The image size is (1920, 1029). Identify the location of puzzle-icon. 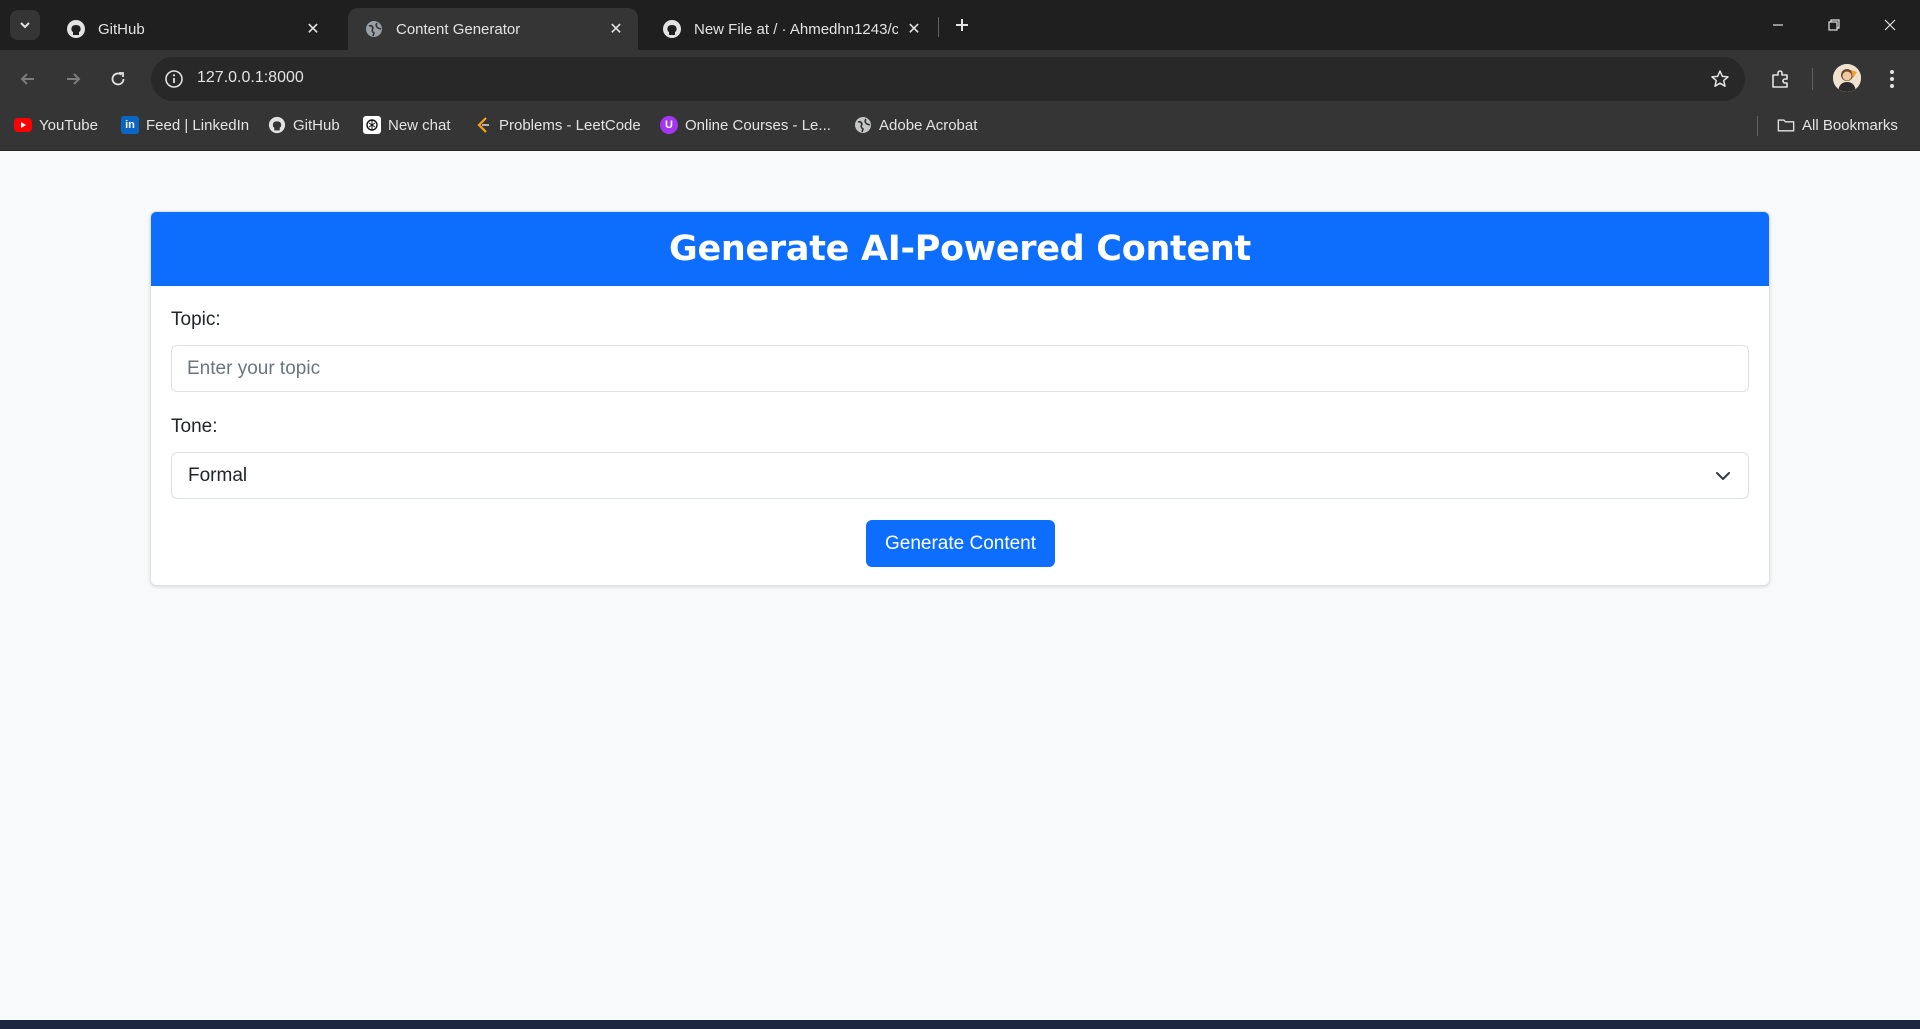
(1780, 79).